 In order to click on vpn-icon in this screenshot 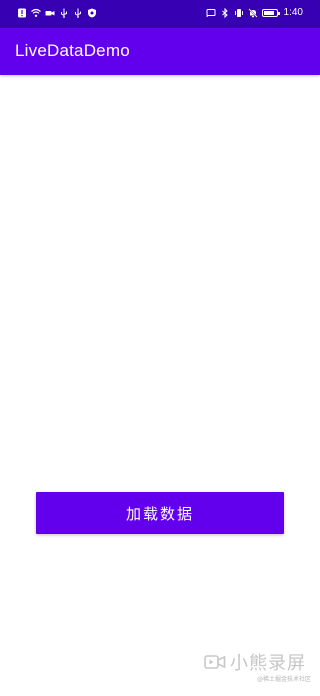, I will do `click(92, 13)`.